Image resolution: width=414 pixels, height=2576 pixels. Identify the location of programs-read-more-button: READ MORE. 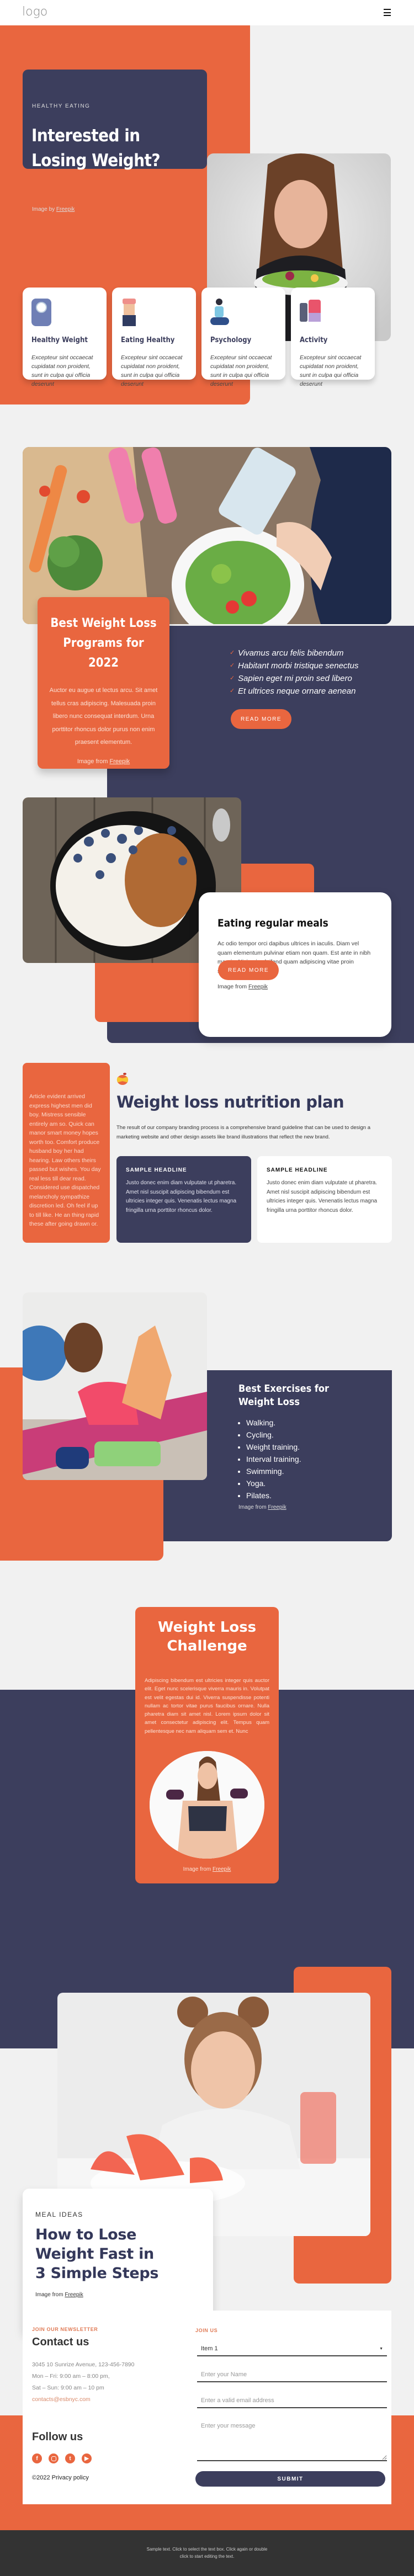
(261, 719).